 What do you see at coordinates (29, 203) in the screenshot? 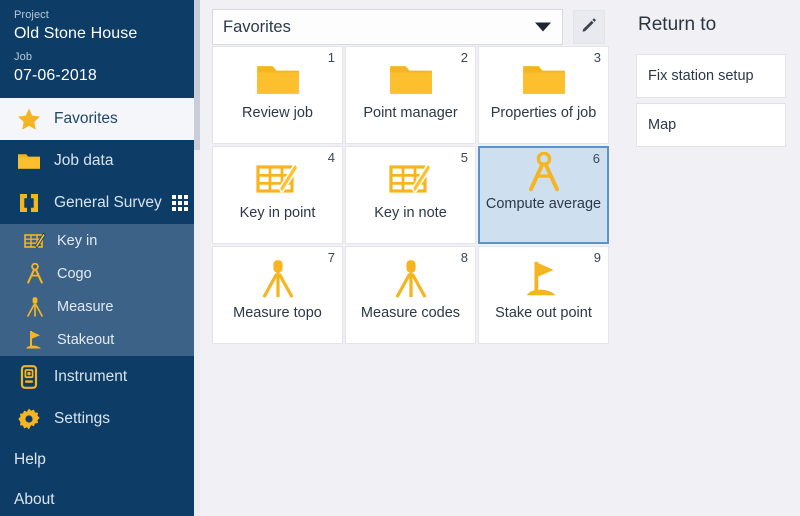
I see `survey-icon` at bounding box center [29, 203].